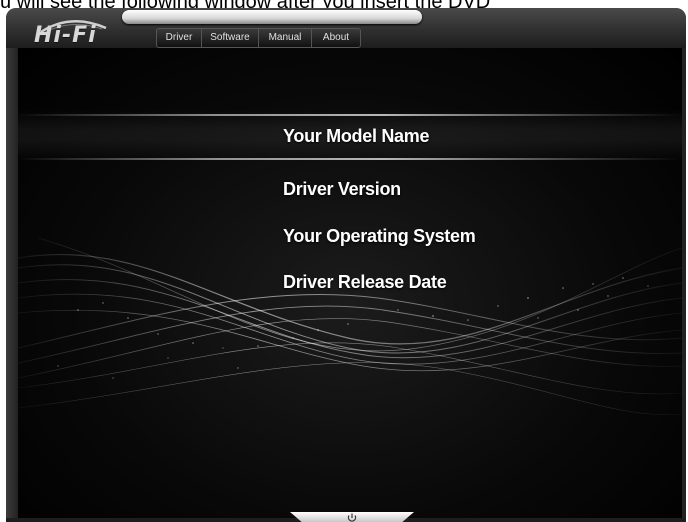 The image size is (688, 522). Describe the element at coordinates (12, 285) in the screenshot. I see `window-left-frame` at that location.